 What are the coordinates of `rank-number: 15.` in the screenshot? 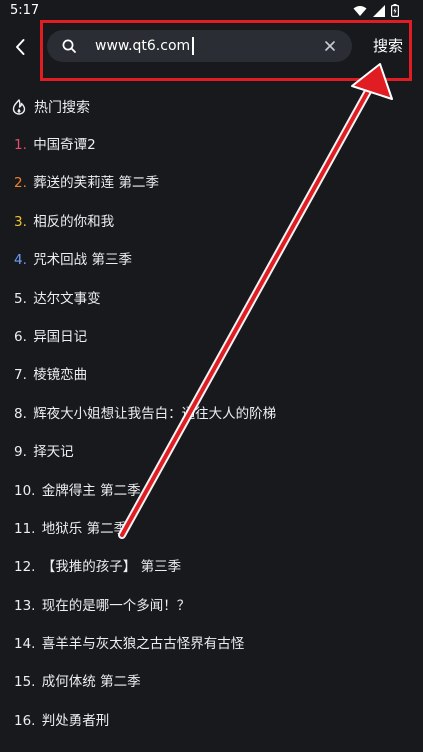 It's located at (25, 682).